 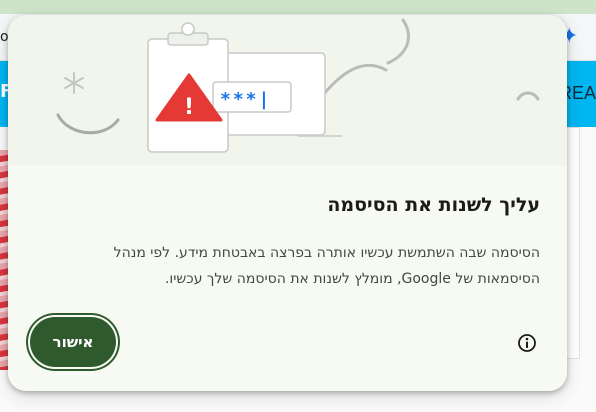 I want to click on ok-button: אישור, so click(x=73, y=342).